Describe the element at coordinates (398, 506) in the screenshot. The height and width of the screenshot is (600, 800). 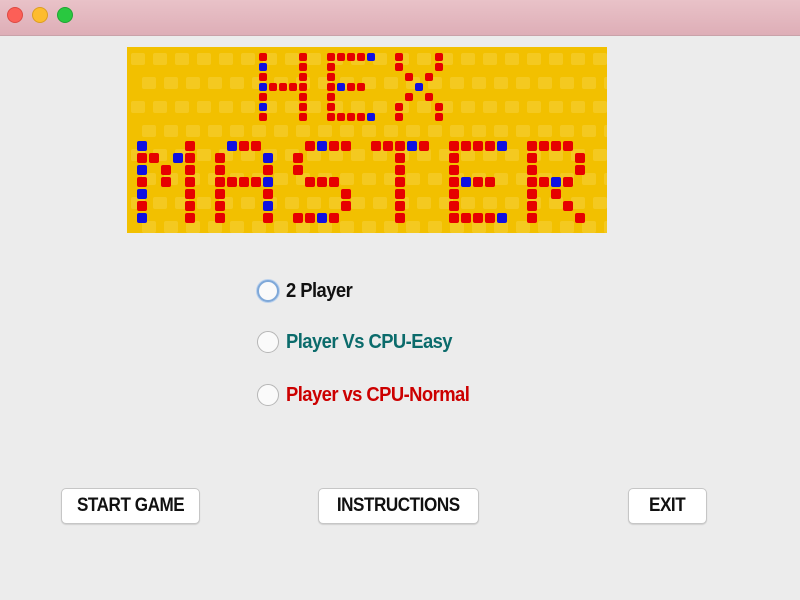
I see `instructions-button: INSTRUCTIONS` at that location.